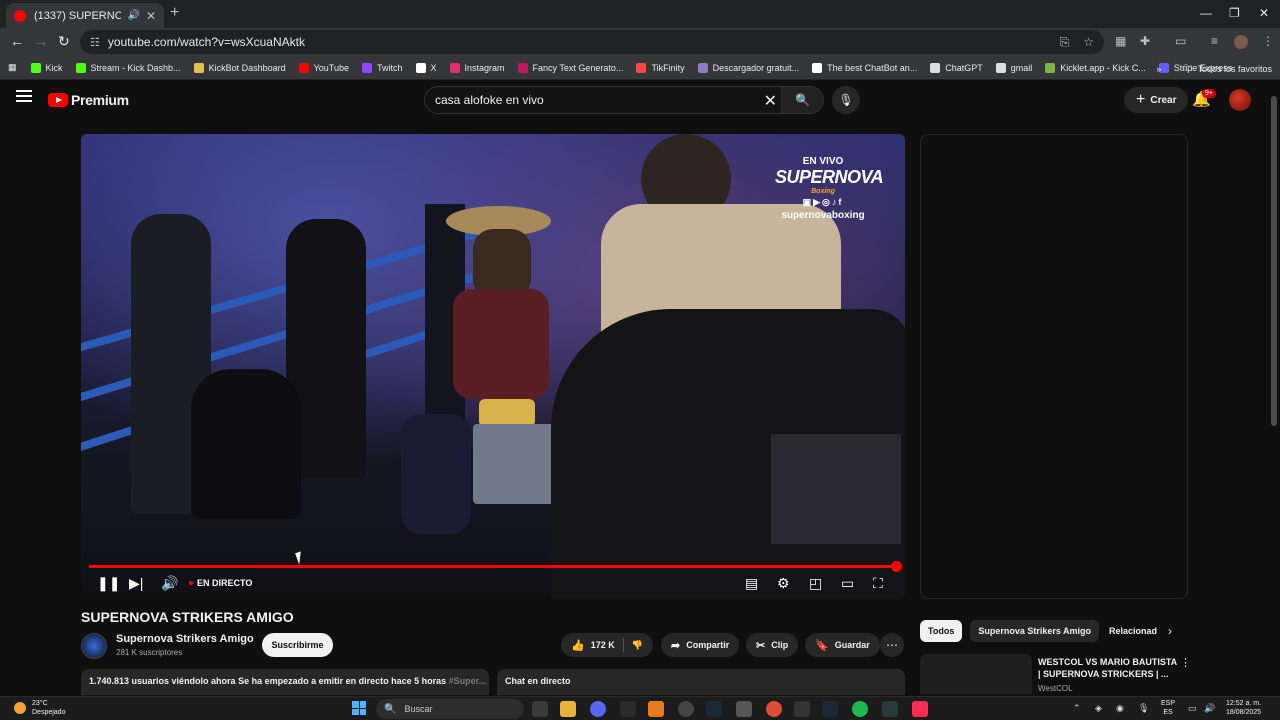 This screenshot has height=720, width=1280. What do you see at coordinates (1268, 41) in the screenshot?
I see `browser-menu-icon: ⋮` at bounding box center [1268, 41].